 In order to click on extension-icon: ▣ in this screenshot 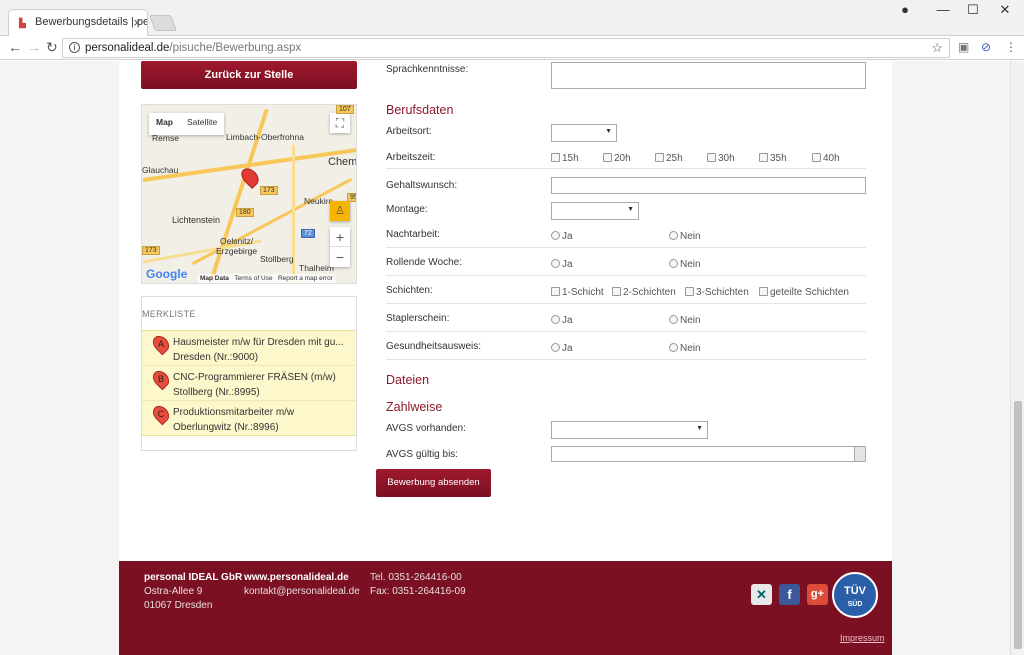, I will do `click(963, 47)`.